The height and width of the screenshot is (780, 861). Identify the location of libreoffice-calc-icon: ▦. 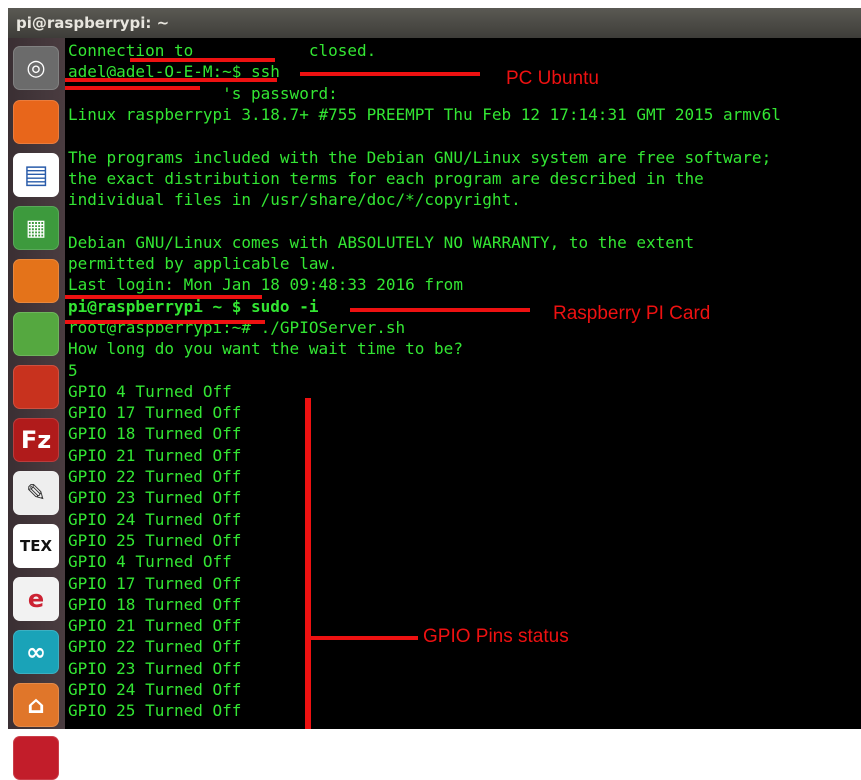
(36, 228).